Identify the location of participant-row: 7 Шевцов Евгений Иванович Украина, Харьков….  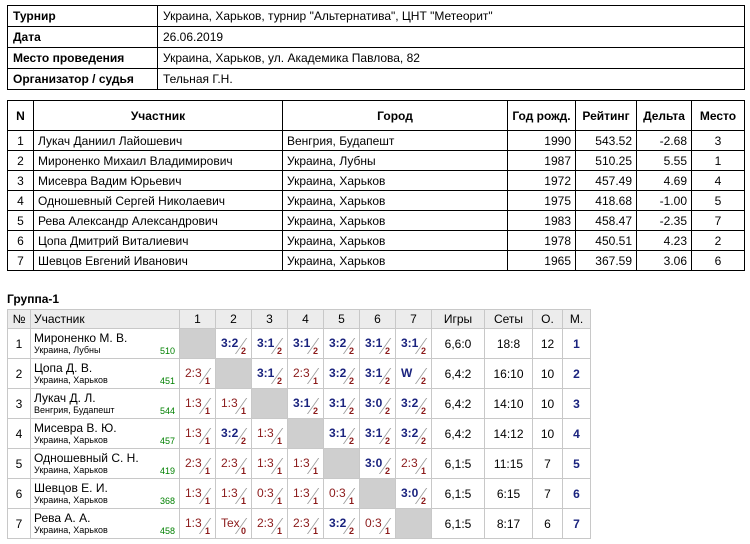
(376, 260).